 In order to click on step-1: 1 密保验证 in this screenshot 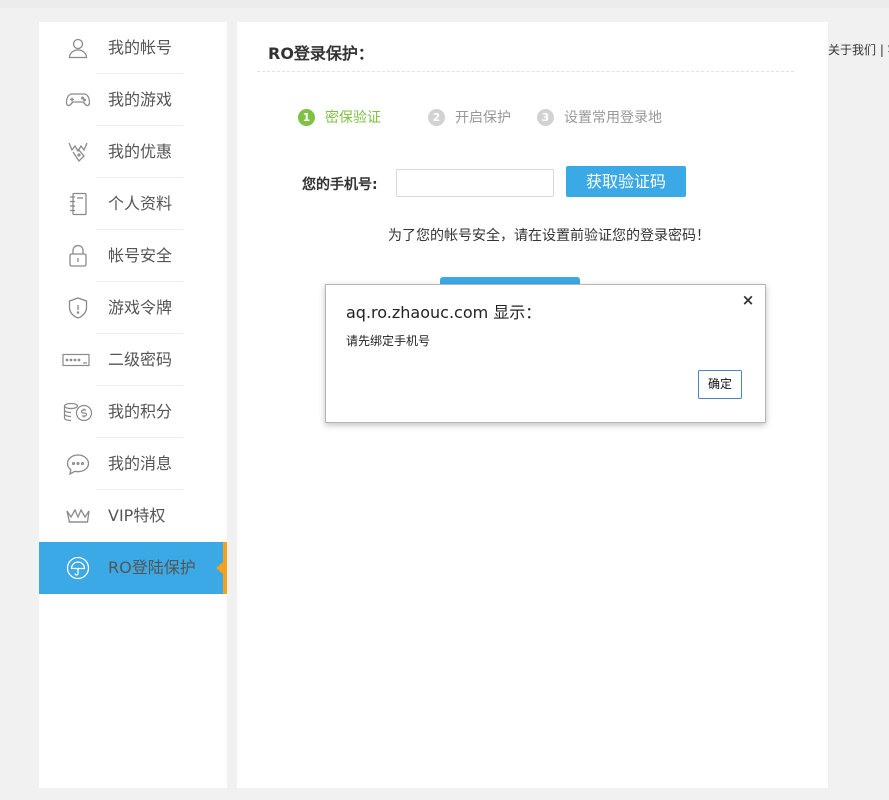, I will do `click(339, 117)`.